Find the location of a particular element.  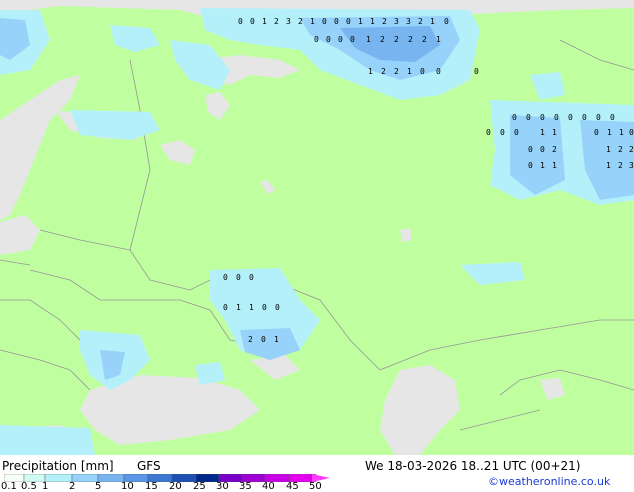

scale-tick-label: 10 is located at coordinates (127, 486).